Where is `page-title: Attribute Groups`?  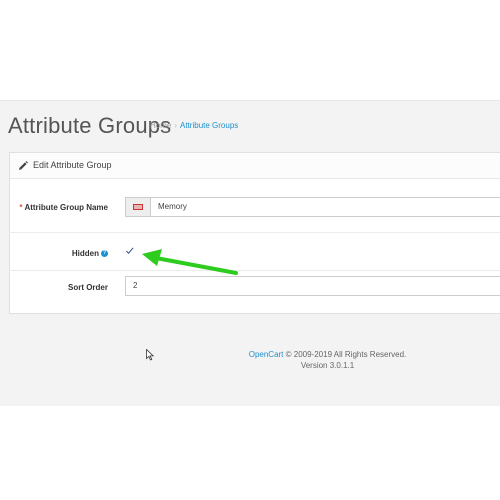
page-title: Attribute Groups is located at coordinates (90, 125).